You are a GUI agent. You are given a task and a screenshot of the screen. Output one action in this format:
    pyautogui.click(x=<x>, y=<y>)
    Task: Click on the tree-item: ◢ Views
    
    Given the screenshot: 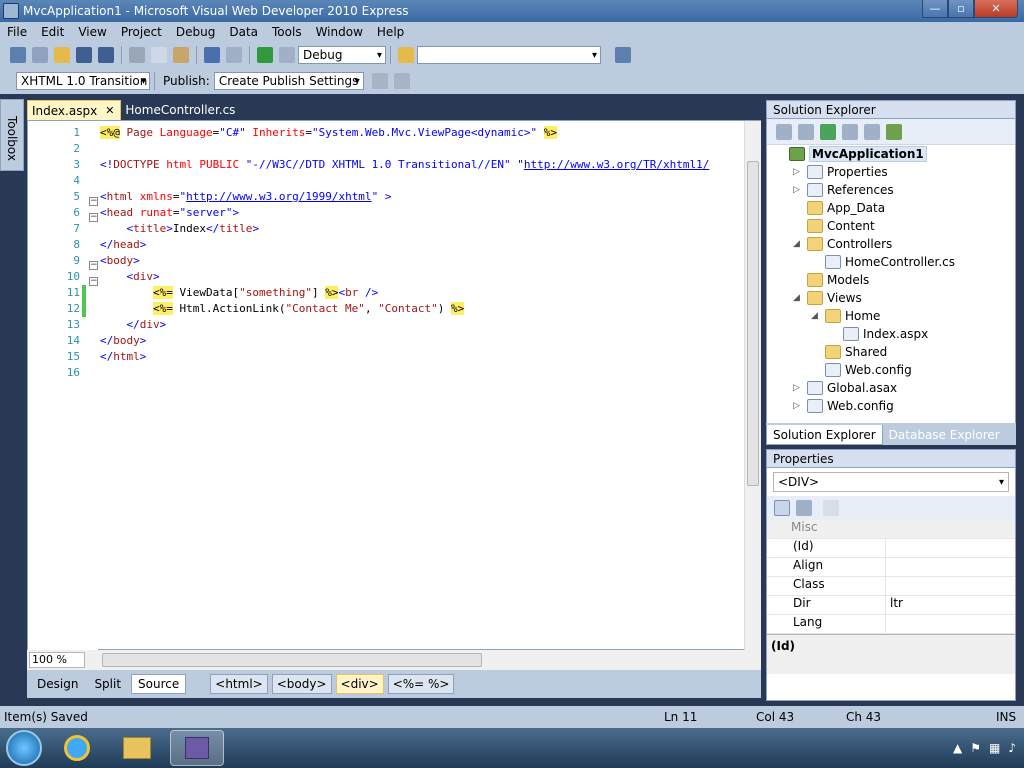 What is the action you would take?
    pyautogui.click(x=891, y=298)
    